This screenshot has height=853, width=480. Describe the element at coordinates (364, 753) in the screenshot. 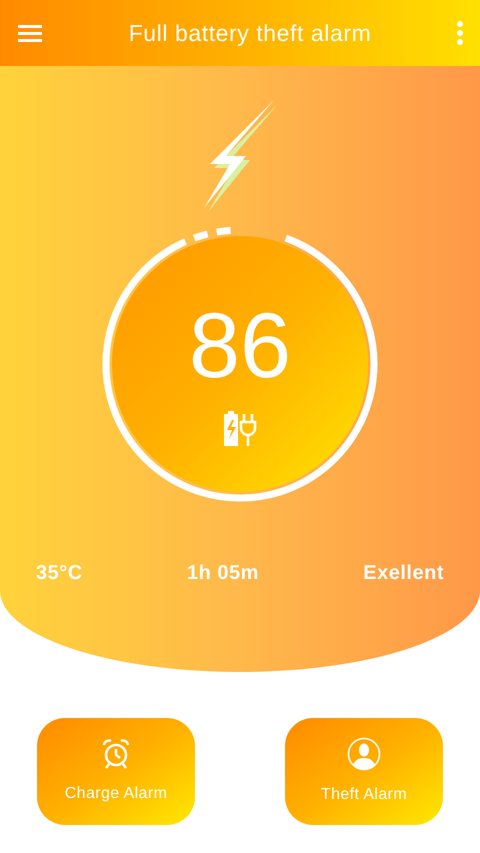

I see `person-icon` at that location.